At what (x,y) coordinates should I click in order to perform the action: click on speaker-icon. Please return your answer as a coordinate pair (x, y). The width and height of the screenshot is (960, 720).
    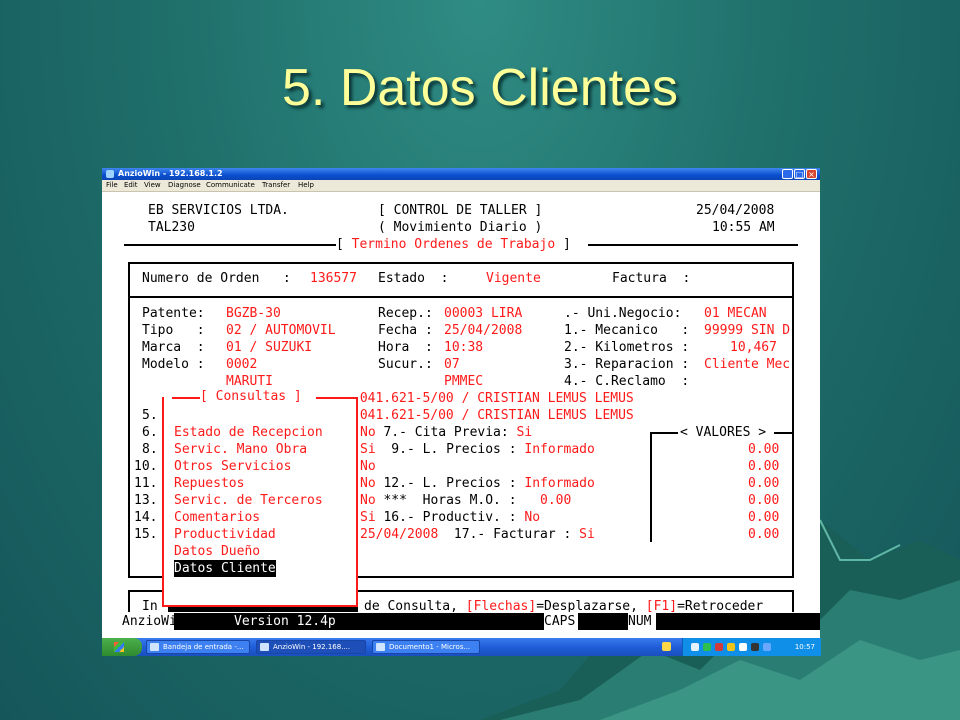
    Looking at the image, I should click on (767, 647).